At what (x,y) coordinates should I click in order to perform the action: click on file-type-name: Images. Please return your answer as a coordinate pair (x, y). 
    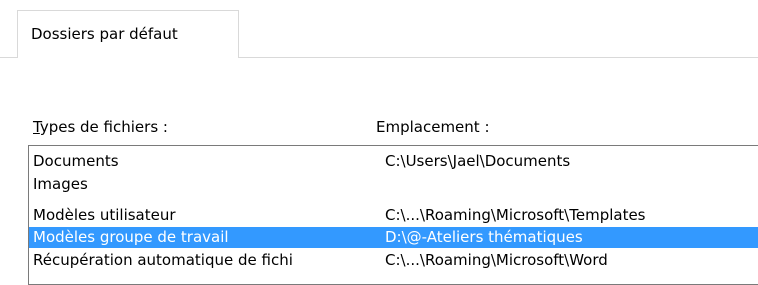
    Looking at the image, I should click on (60, 184).